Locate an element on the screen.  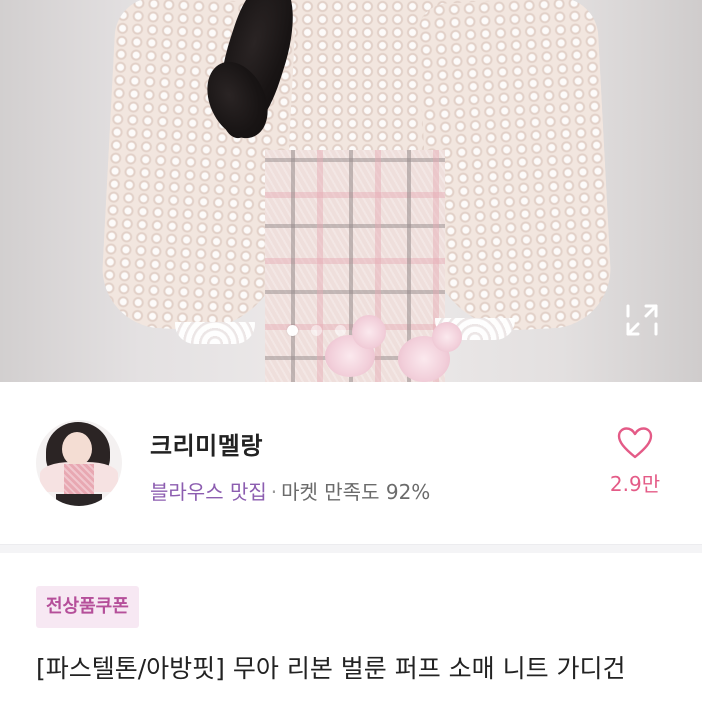
seller-meta: 블라우스 맛집 · 마켓 만족도 92% is located at coordinates (290, 490).